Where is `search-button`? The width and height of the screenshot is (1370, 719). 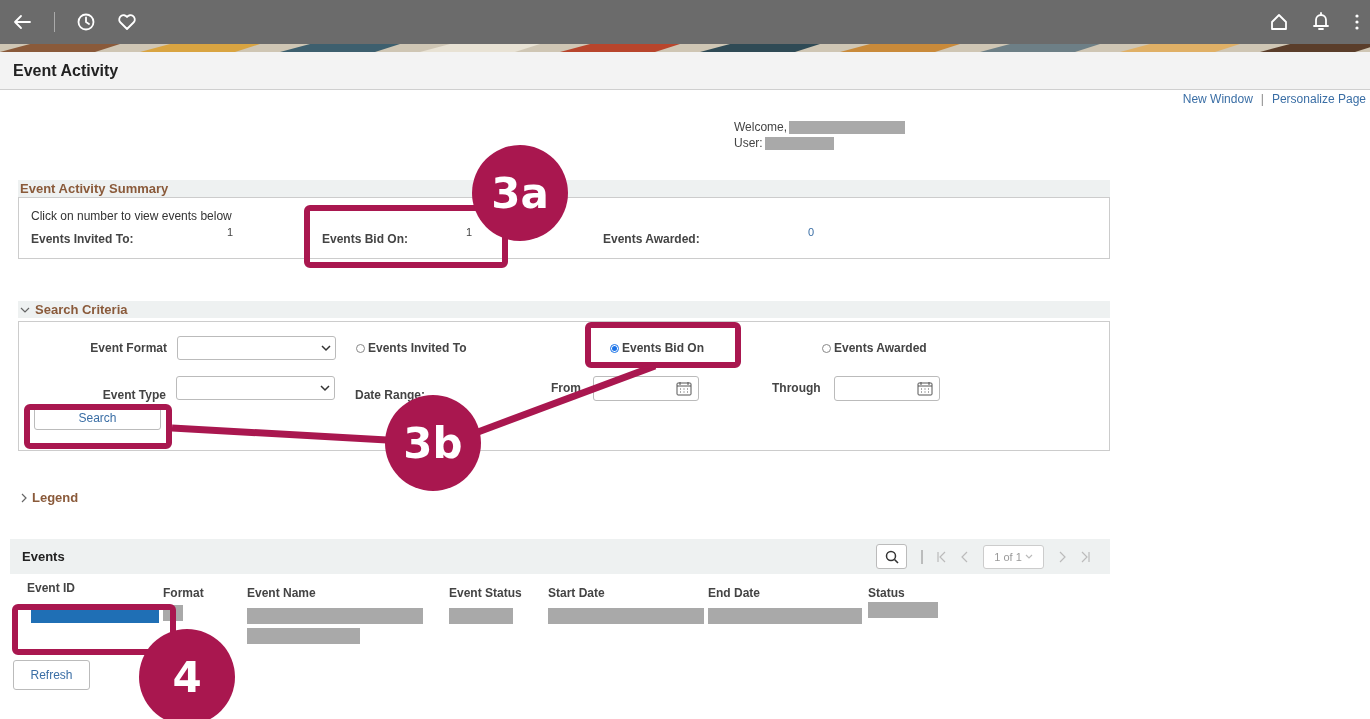
search-button is located at coordinates (891, 556).